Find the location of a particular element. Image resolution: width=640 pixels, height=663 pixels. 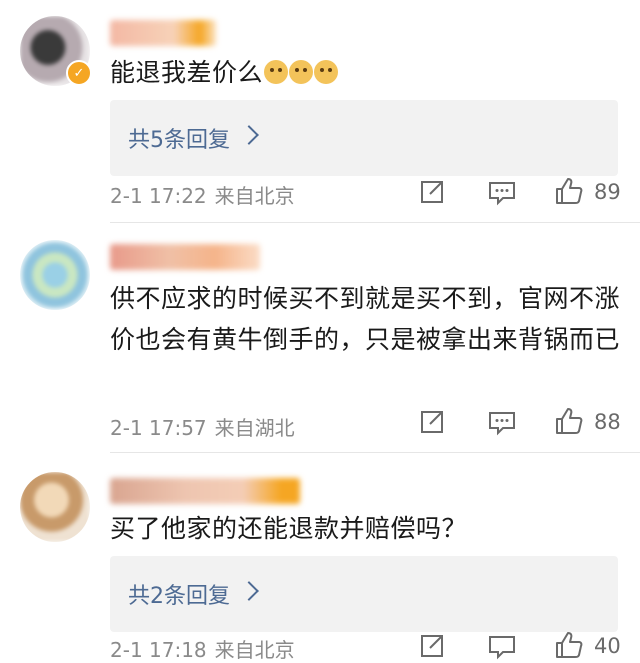

comment-text-content: 能退我差价么 is located at coordinates (187, 72).